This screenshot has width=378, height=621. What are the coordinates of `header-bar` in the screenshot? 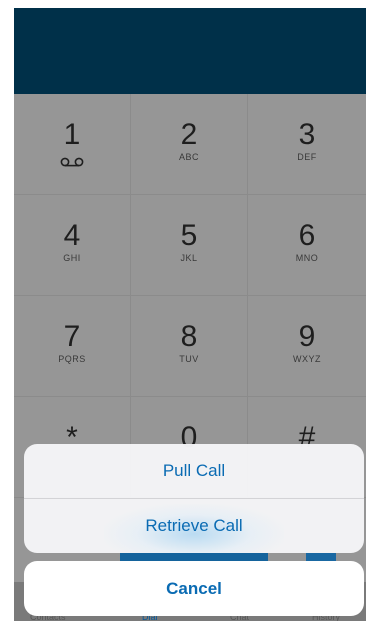 It's located at (190, 51).